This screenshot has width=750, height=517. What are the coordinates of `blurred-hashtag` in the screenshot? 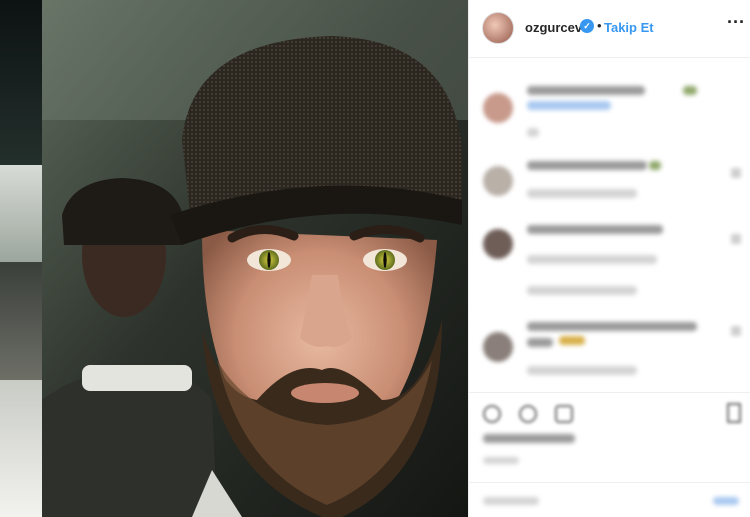 It's located at (569, 105).